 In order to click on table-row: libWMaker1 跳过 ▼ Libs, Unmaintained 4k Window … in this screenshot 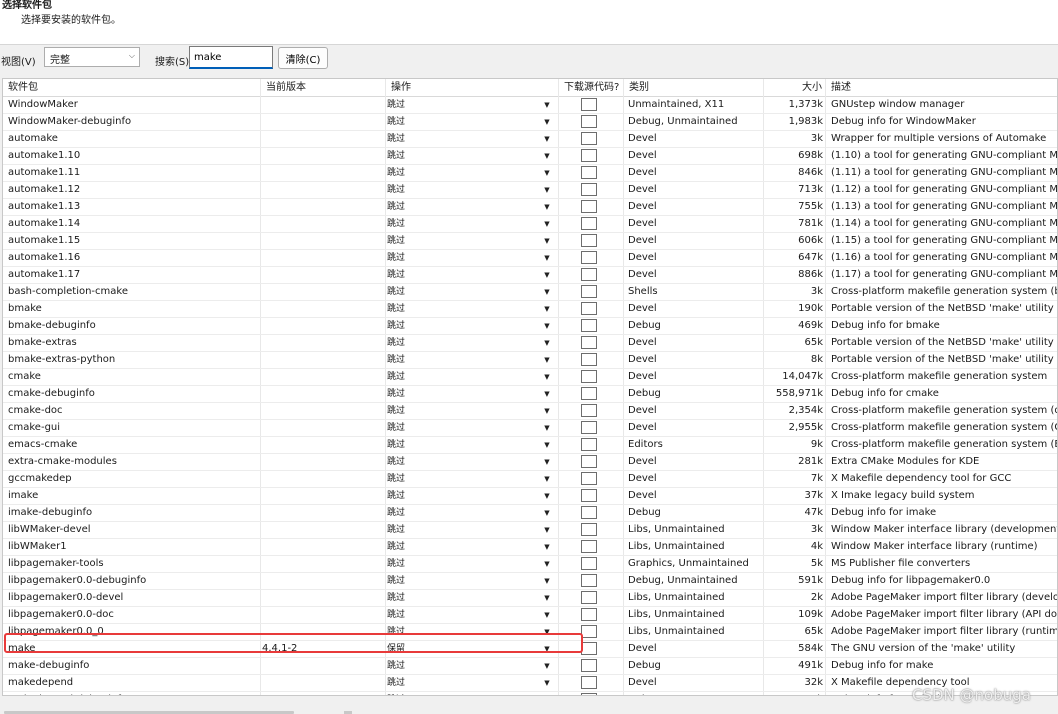, I will do `click(530, 547)`.